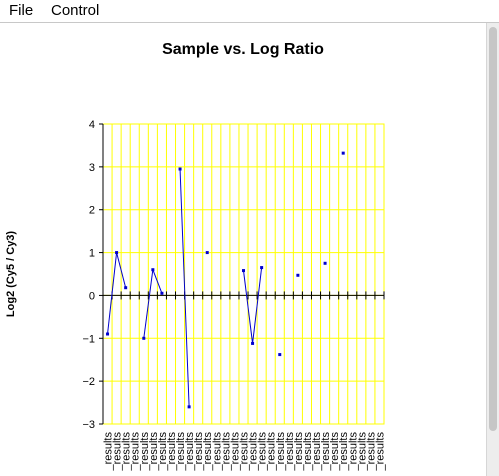 This screenshot has height=476, width=499. I want to click on vertical-scrollbar, so click(492, 249).